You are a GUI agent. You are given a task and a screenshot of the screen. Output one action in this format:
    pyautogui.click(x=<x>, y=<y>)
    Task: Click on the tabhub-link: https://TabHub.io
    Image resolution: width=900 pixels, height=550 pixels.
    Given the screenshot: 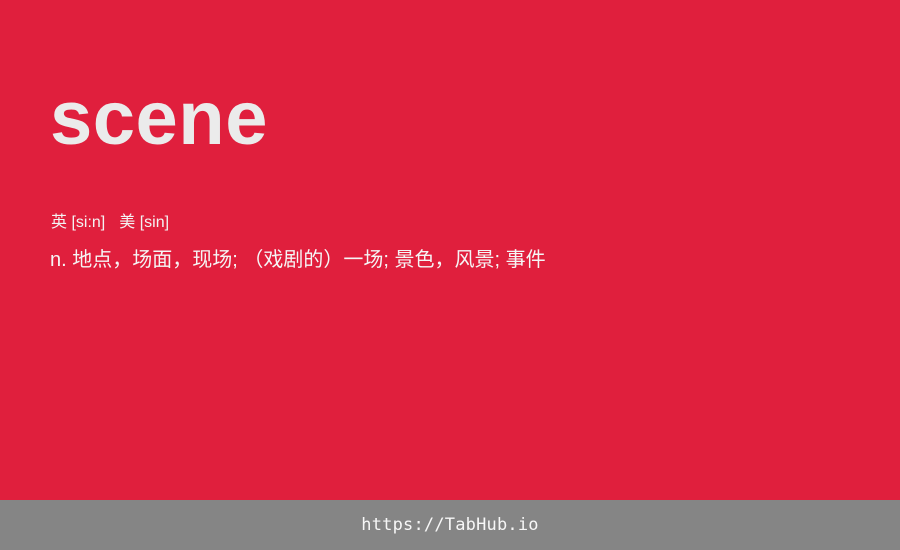 What is the action you would take?
    pyautogui.click(x=449, y=525)
    